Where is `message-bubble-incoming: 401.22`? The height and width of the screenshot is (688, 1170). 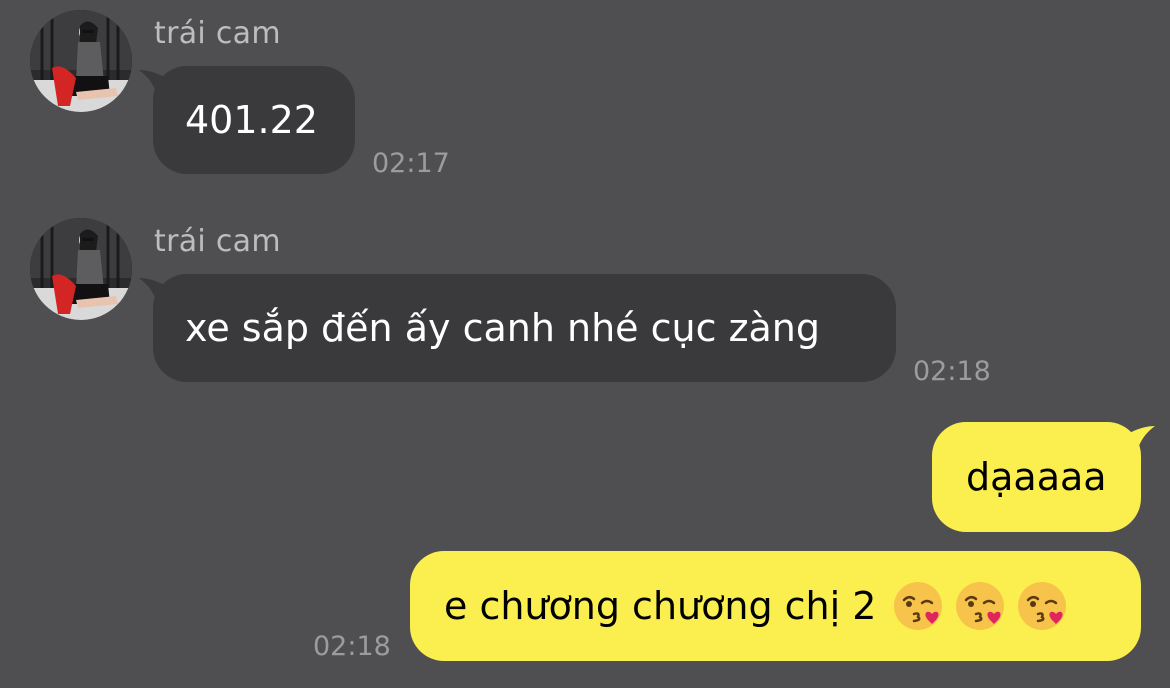 message-bubble-incoming: 401.22 is located at coordinates (247, 120).